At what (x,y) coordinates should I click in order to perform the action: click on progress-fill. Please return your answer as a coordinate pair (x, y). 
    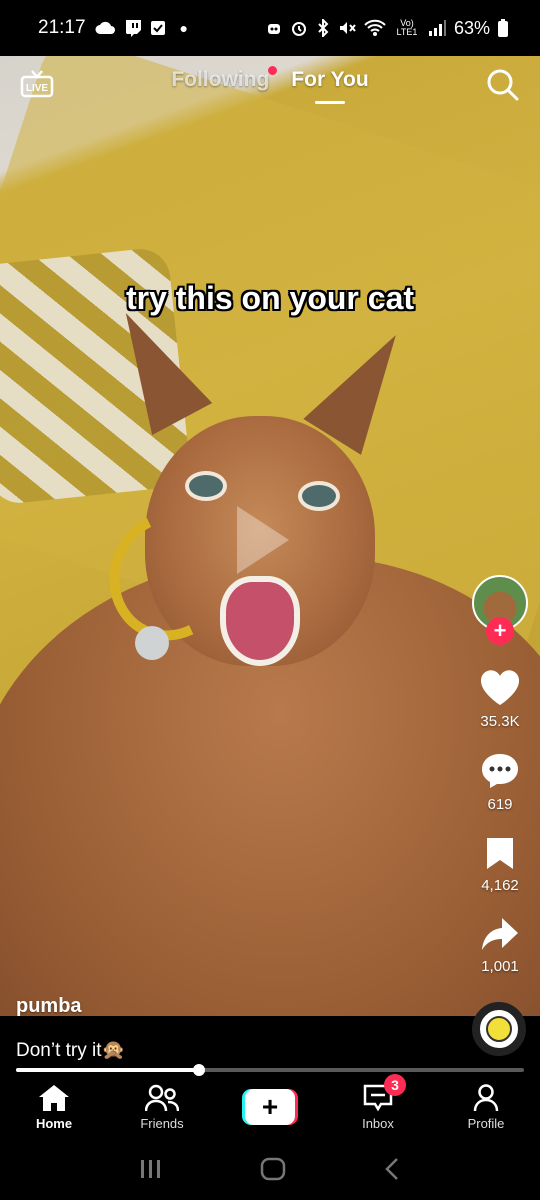
    Looking at the image, I should click on (107, 1070).